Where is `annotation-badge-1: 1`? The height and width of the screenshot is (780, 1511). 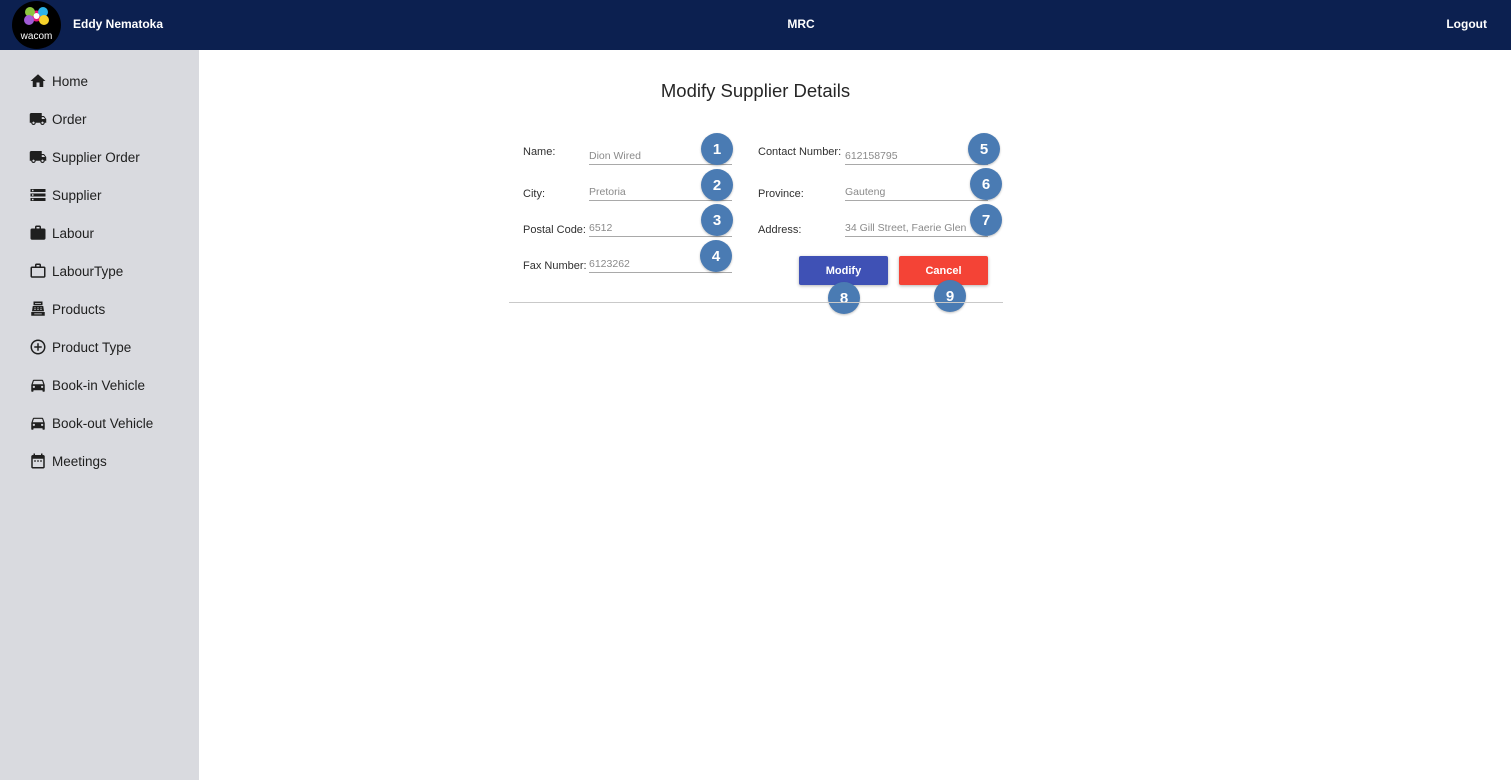 annotation-badge-1: 1 is located at coordinates (717, 149).